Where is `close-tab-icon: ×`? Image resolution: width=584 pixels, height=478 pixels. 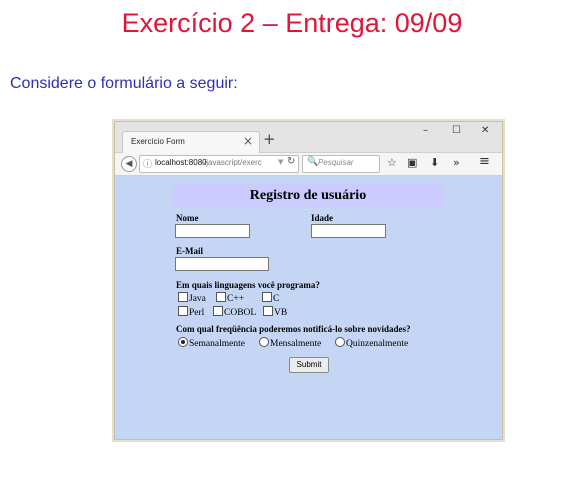 close-tab-icon: × is located at coordinates (248, 141).